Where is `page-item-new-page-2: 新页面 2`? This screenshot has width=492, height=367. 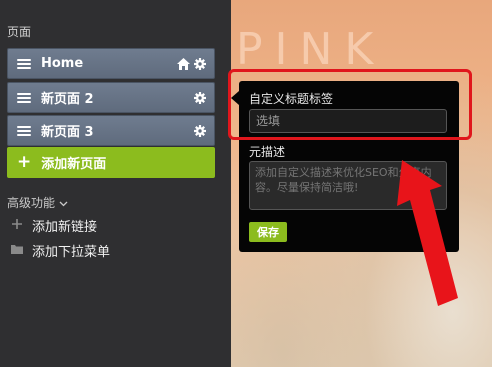
page-item-new-page-2: 新页面 2 is located at coordinates (111, 97).